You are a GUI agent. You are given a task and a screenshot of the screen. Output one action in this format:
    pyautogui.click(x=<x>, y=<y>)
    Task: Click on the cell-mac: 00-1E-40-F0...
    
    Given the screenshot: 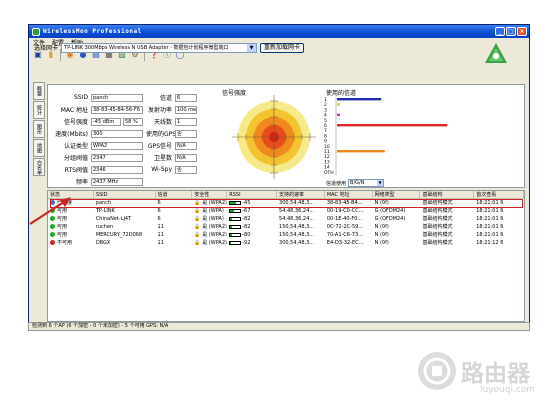 What is the action you would take?
    pyautogui.click(x=344, y=219)
    